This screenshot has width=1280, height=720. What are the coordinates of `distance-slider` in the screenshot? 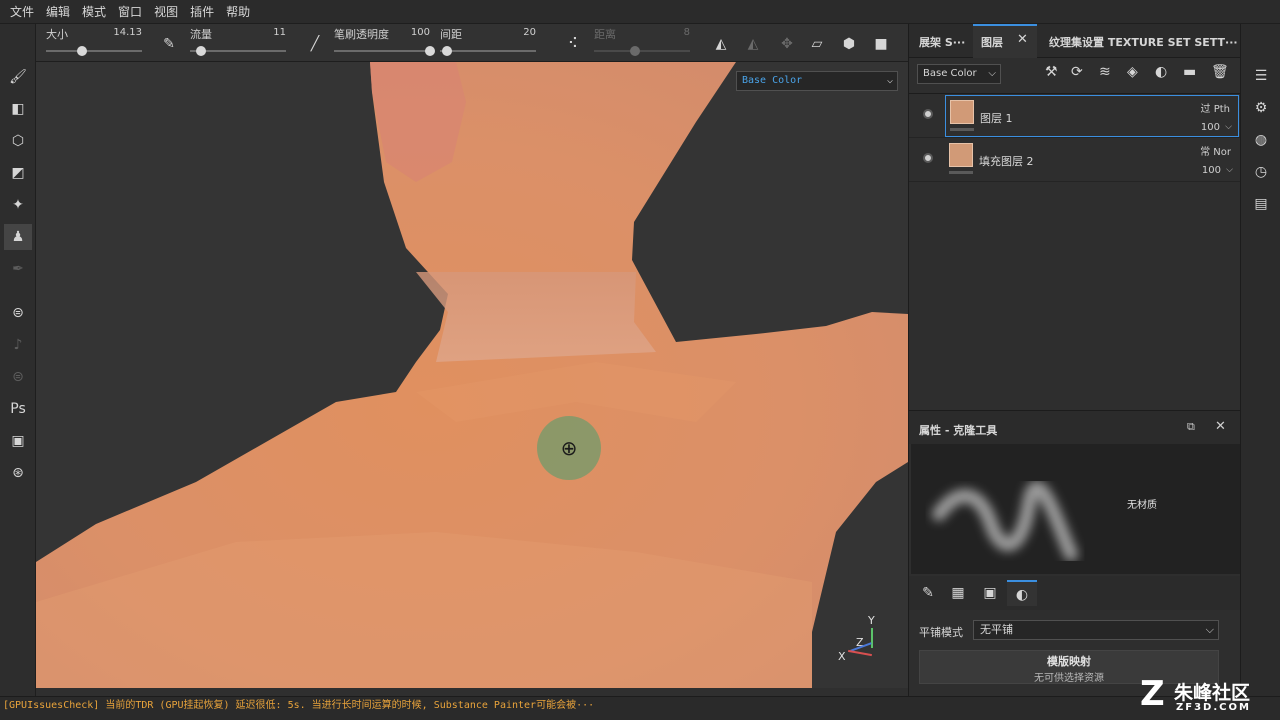 It's located at (642, 51).